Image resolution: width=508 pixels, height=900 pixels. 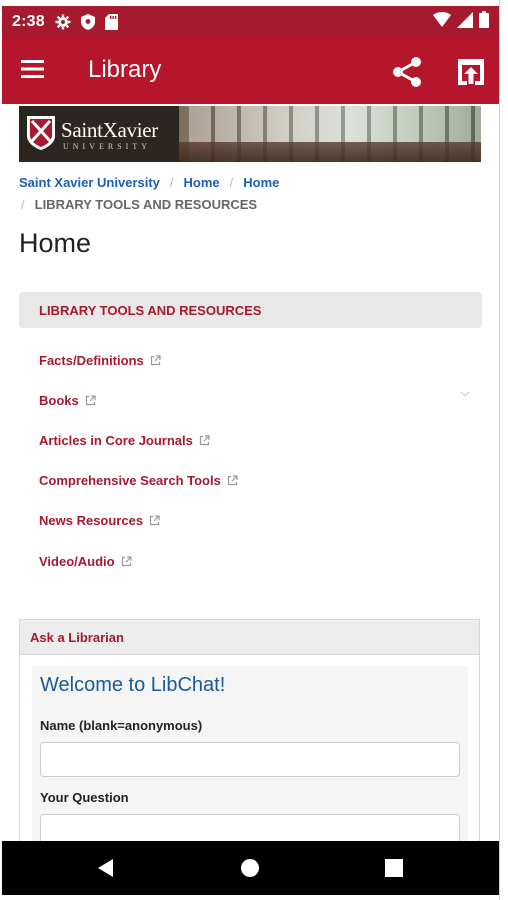 What do you see at coordinates (259, 400) in the screenshot?
I see `nav-item-books: Books` at bounding box center [259, 400].